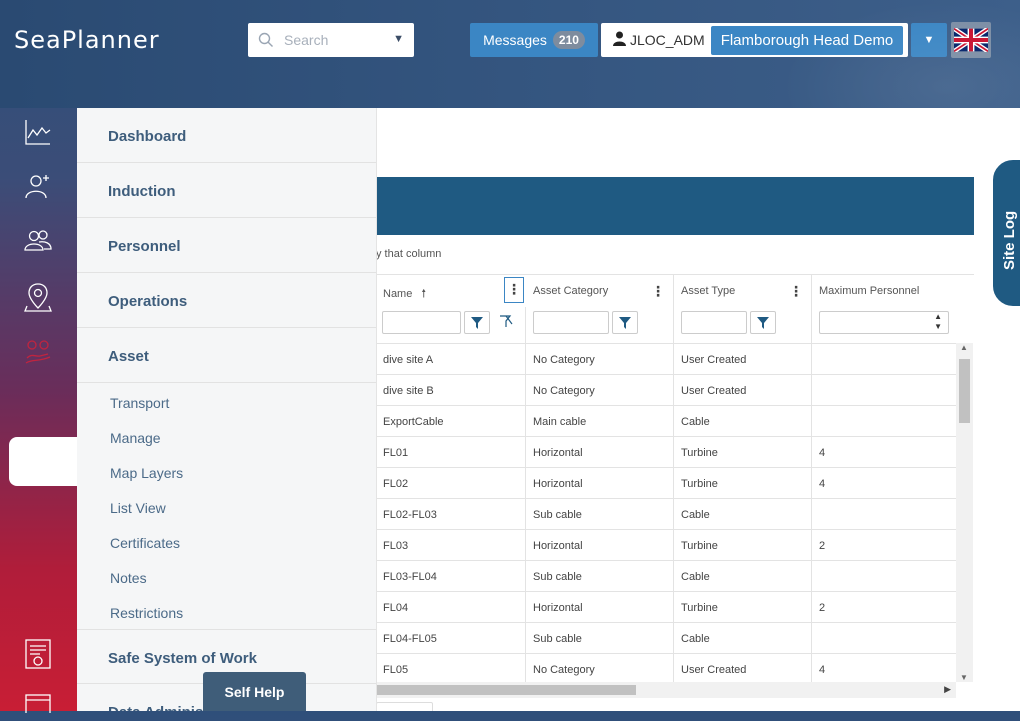 Image resolution: width=1020 pixels, height=721 pixels. I want to click on cell-asset-category: Sub cable, so click(600, 514).